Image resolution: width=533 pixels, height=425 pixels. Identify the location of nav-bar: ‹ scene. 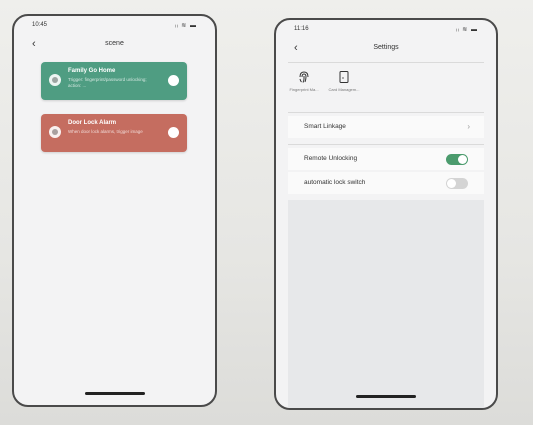
(114, 46).